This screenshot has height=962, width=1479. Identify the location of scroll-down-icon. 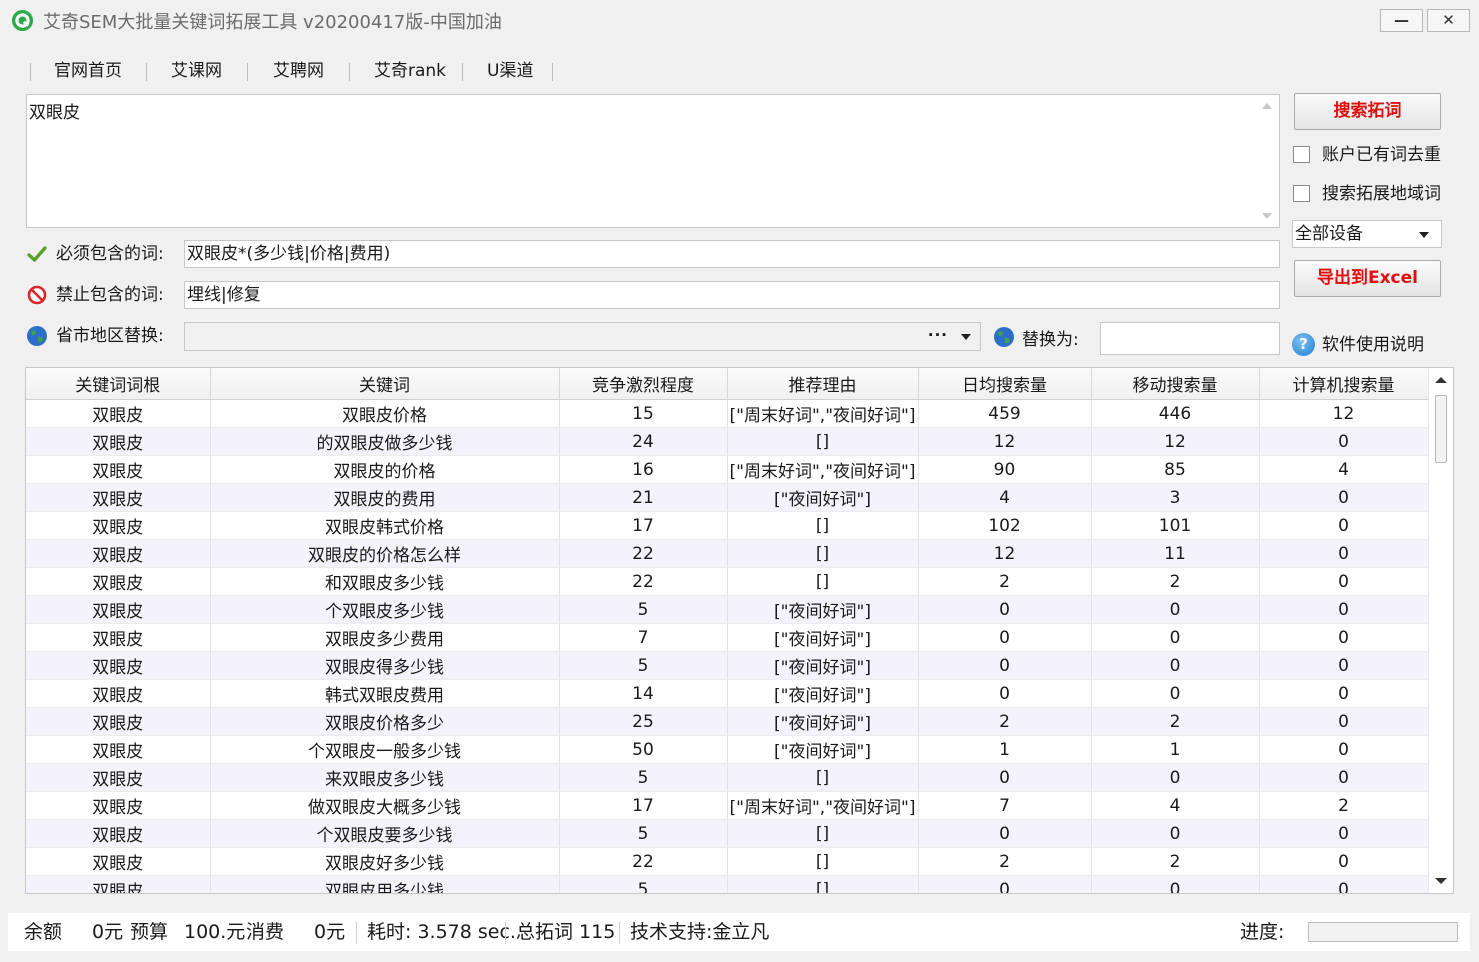
(1267, 216).